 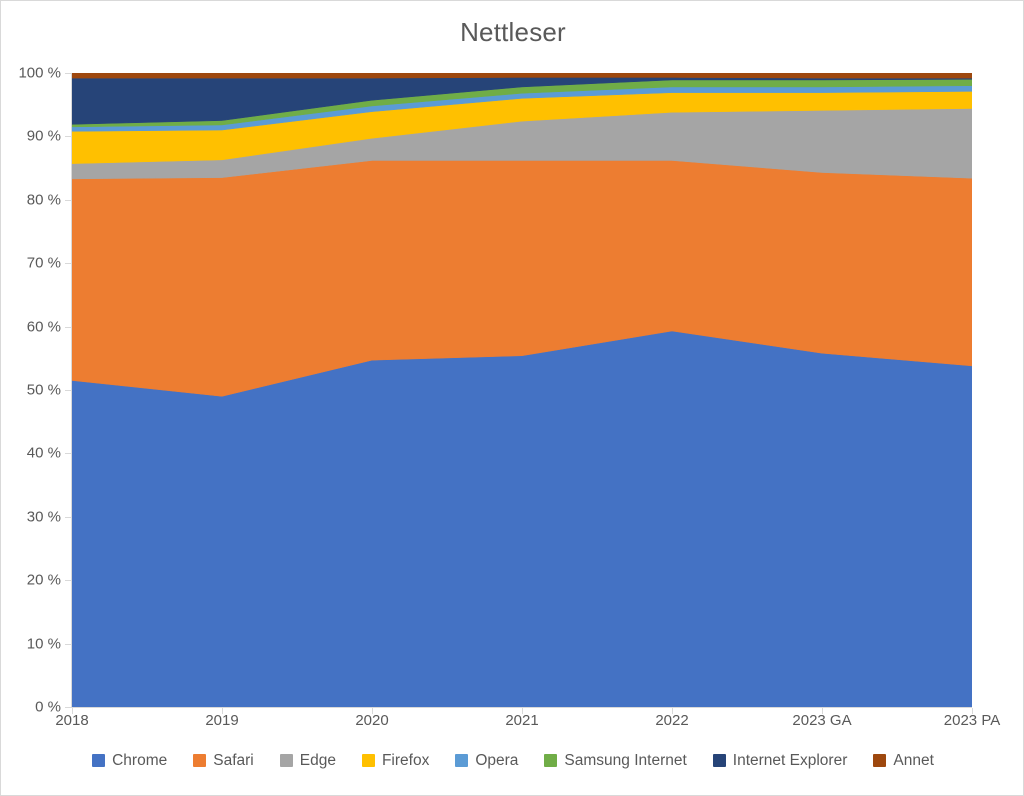 What do you see at coordinates (43, 136) in the screenshot?
I see `y-axis-tick-label: 90 %` at bounding box center [43, 136].